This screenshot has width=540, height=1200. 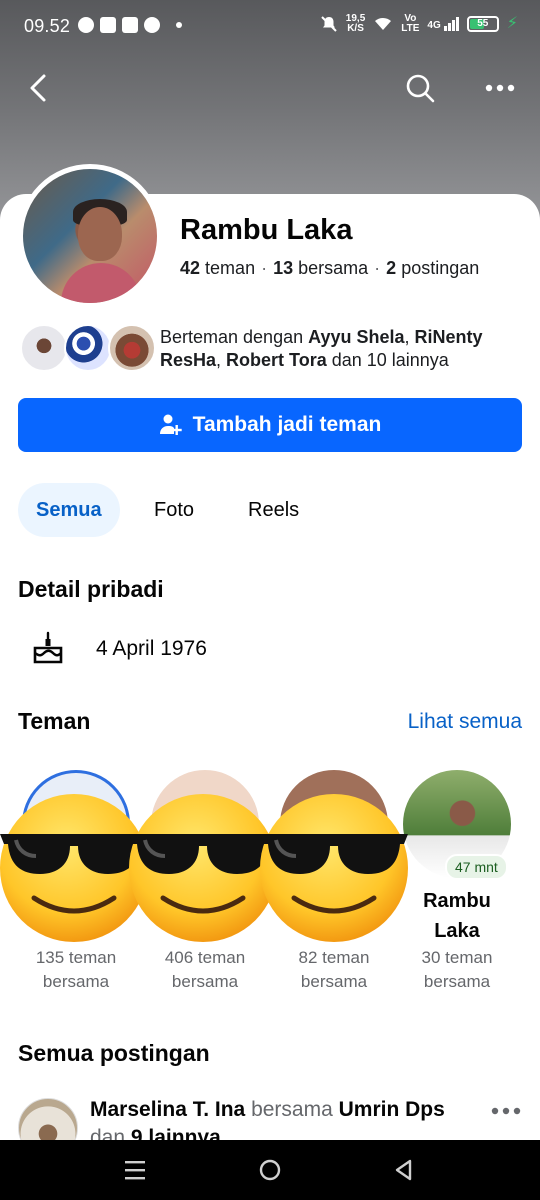 What do you see at coordinates (443, 24) in the screenshot?
I see `signal-icon: 4G` at bounding box center [443, 24].